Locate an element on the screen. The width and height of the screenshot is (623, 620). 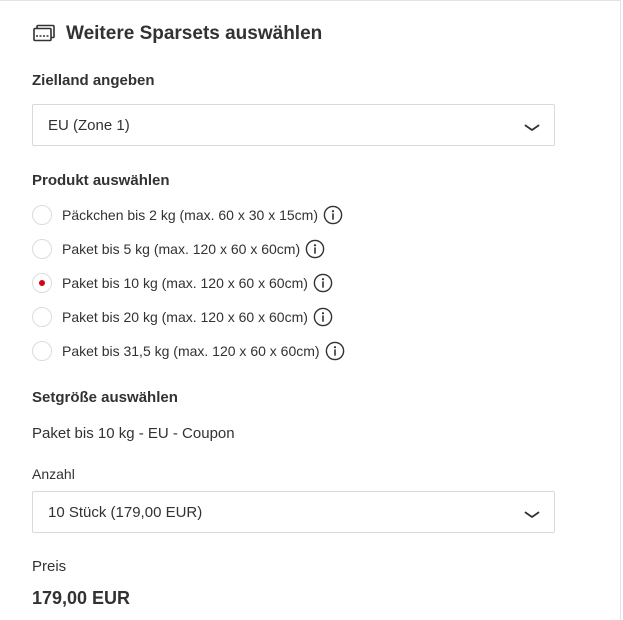
quantity-select-value: 10 Stück (179,00 EUR) is located at coordinates (125, 512).